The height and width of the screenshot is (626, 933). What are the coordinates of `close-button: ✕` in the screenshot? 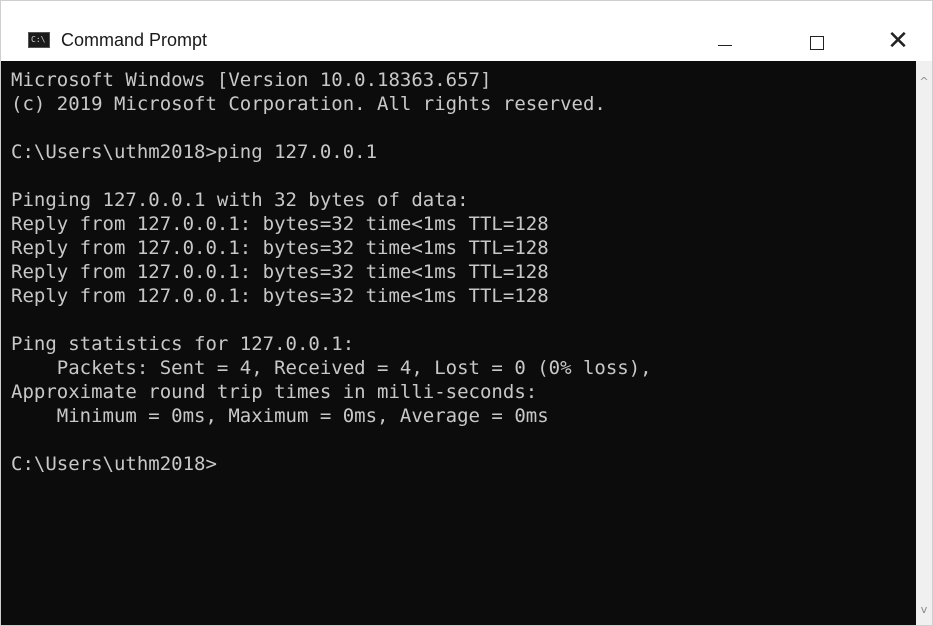 It's located at (898, 38).